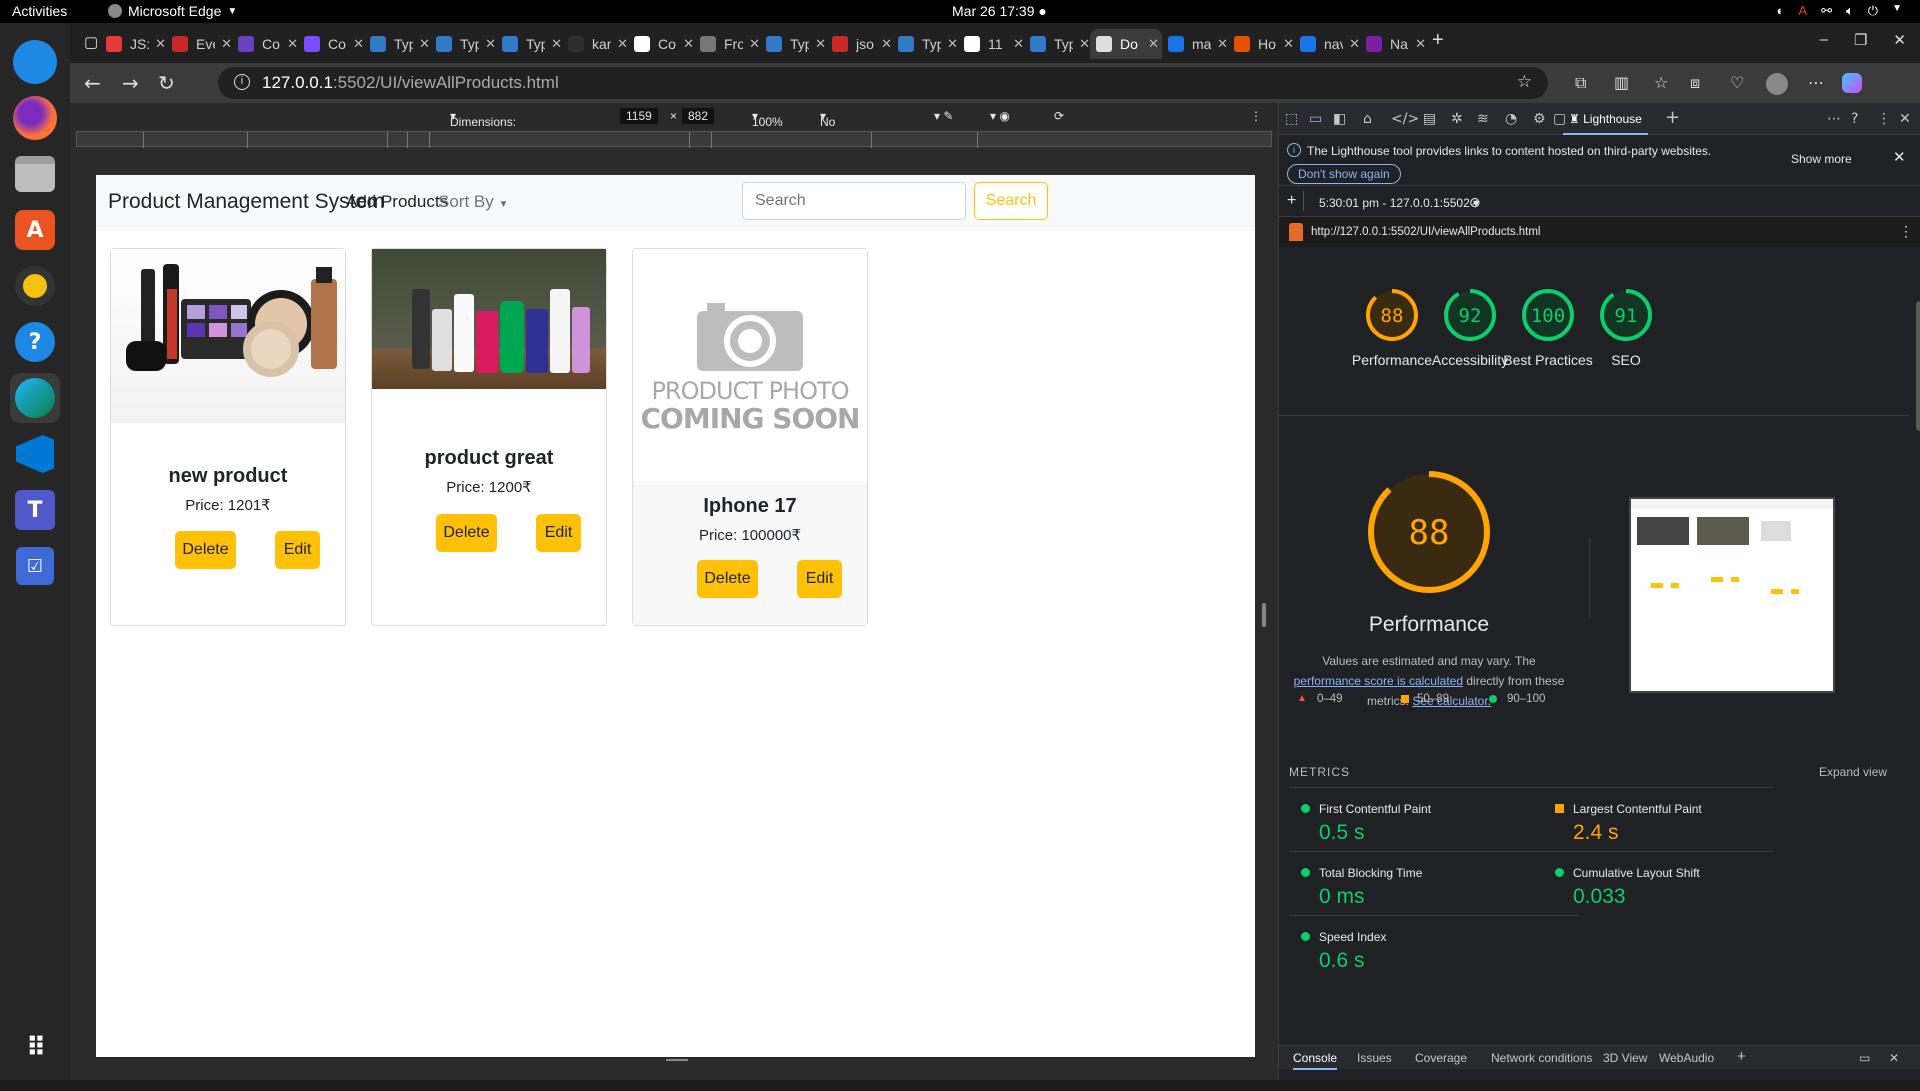 The image size is (1920, 1091). What do you see at coordinates (1000, 116) in the screenshot?
I see `vision-deficiency-icon: ▾ ◉` at bounding box center [1000, 116].